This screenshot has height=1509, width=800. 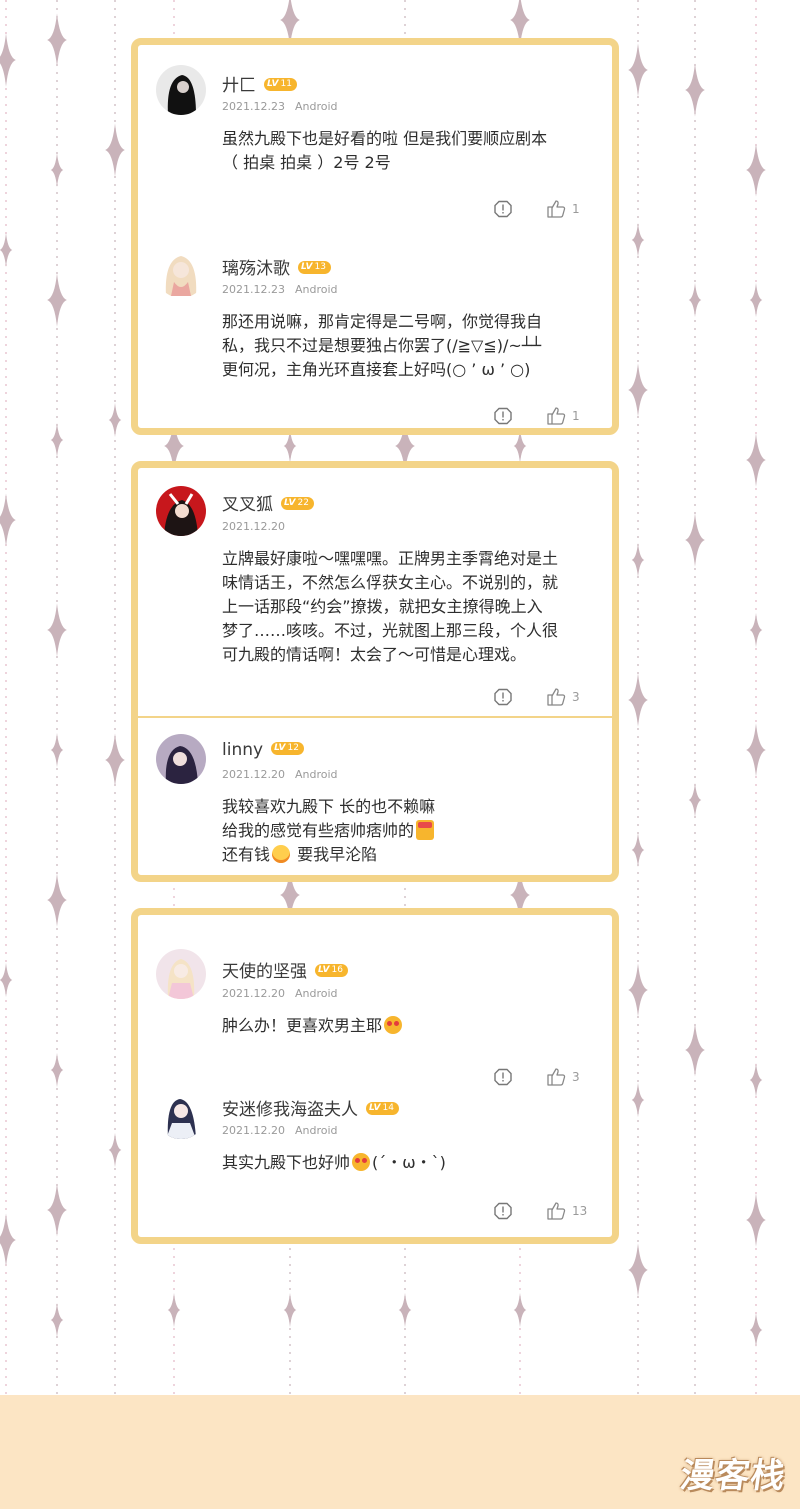 What do you see at coordinates (375, 717) in the screenshot?
I see `divider` at bounding box center [375, 717].